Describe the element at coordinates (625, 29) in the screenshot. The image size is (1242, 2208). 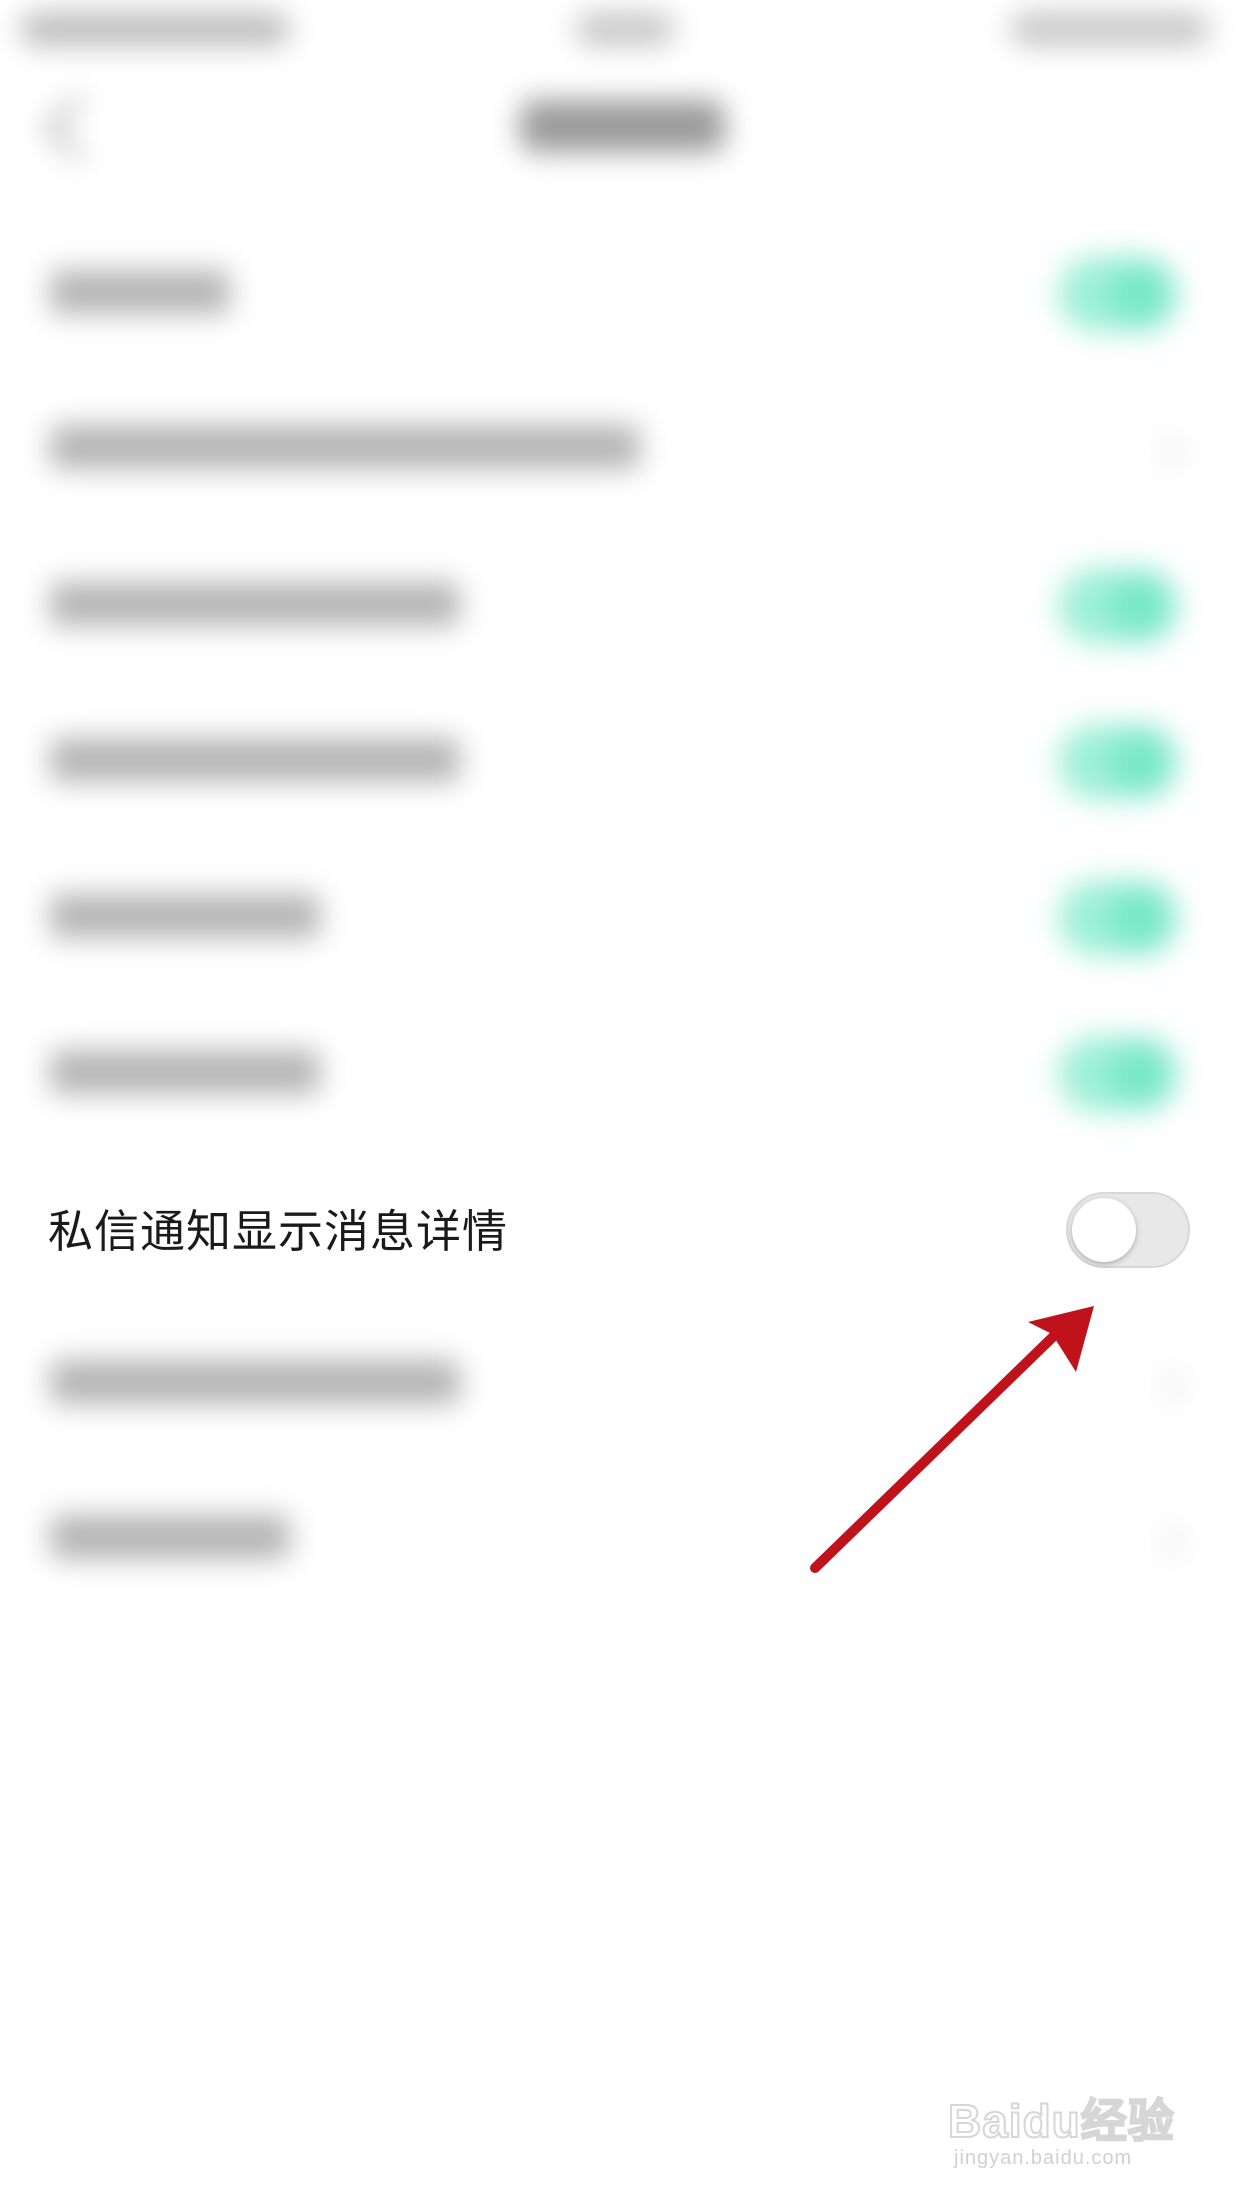
I see `status-bar-time` at that location.